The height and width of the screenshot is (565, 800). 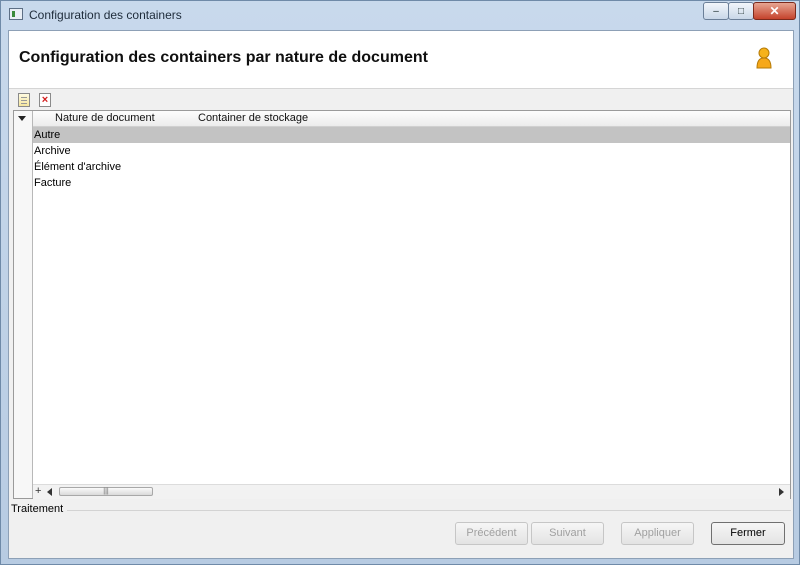 What do you see at coordinates (411, 151) in the screenshot?
I see `table-row: Archive` at bounding box center [411, 151].